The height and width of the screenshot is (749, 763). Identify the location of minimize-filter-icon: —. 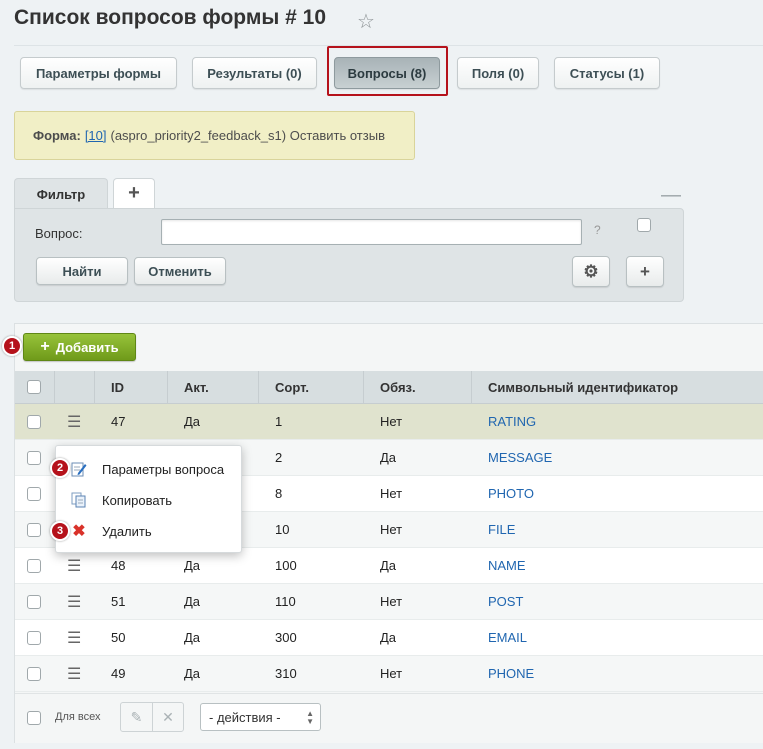
(671, 195).